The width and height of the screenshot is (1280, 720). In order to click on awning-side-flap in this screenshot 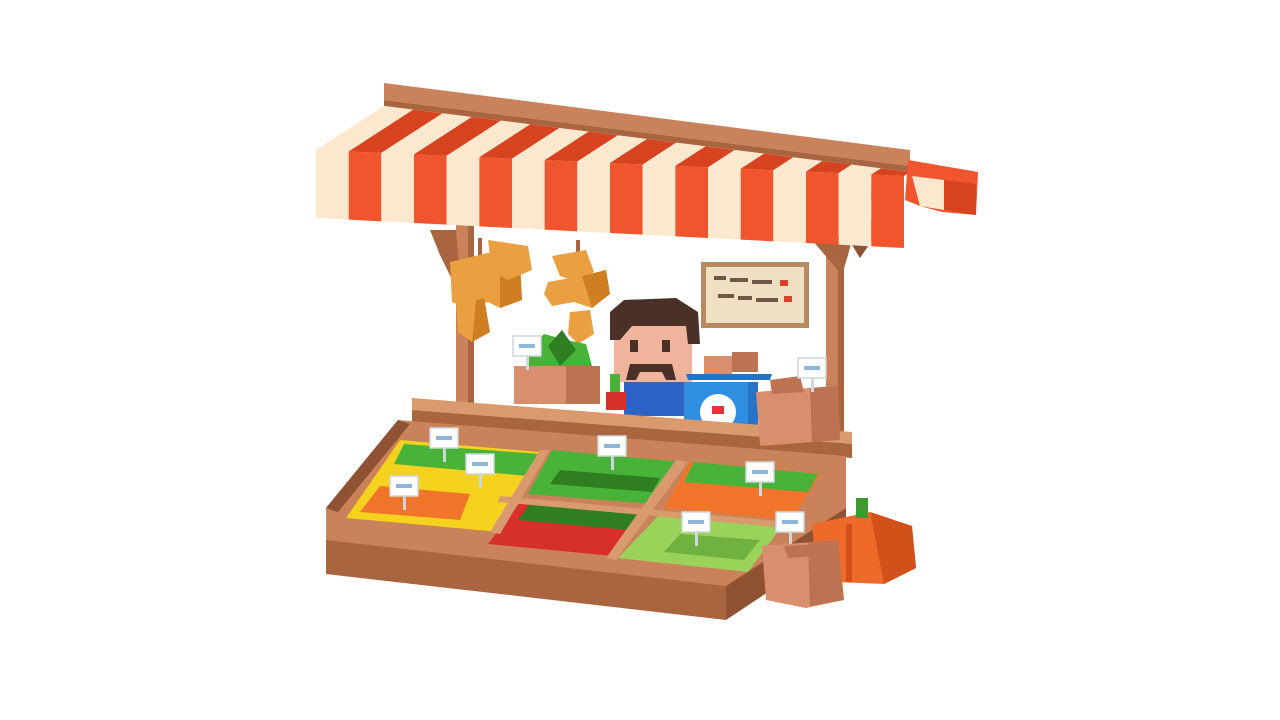, I will do `click(941, 187)`.